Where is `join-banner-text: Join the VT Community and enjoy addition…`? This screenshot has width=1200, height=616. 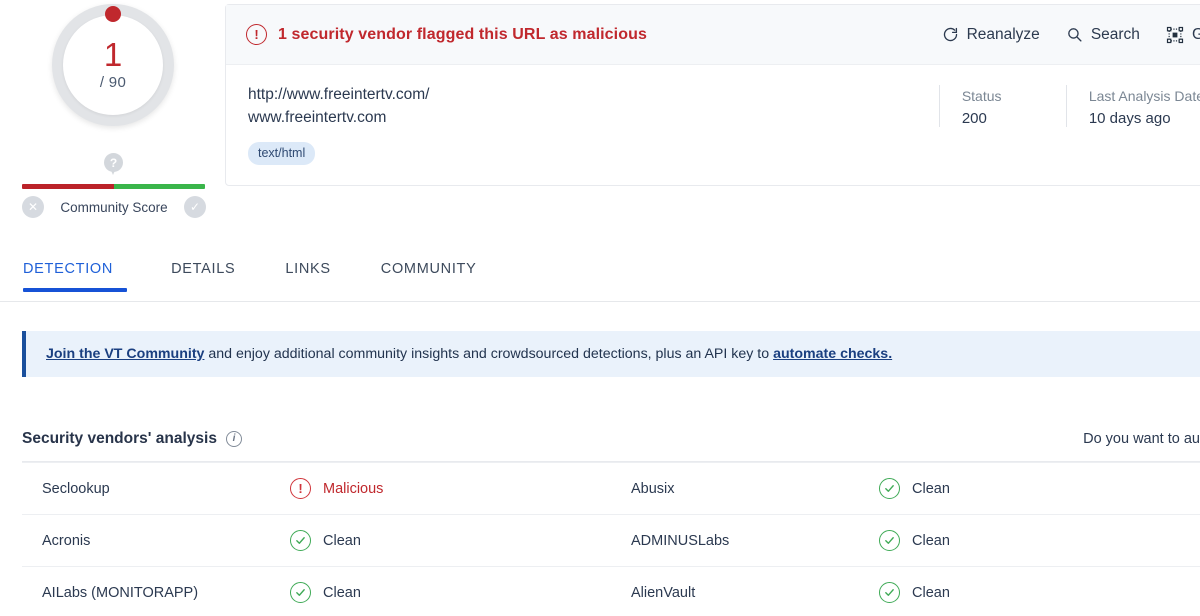
join-banner-text: Join the VT Community and enjoy addition… is located at coordinates (469, 354).